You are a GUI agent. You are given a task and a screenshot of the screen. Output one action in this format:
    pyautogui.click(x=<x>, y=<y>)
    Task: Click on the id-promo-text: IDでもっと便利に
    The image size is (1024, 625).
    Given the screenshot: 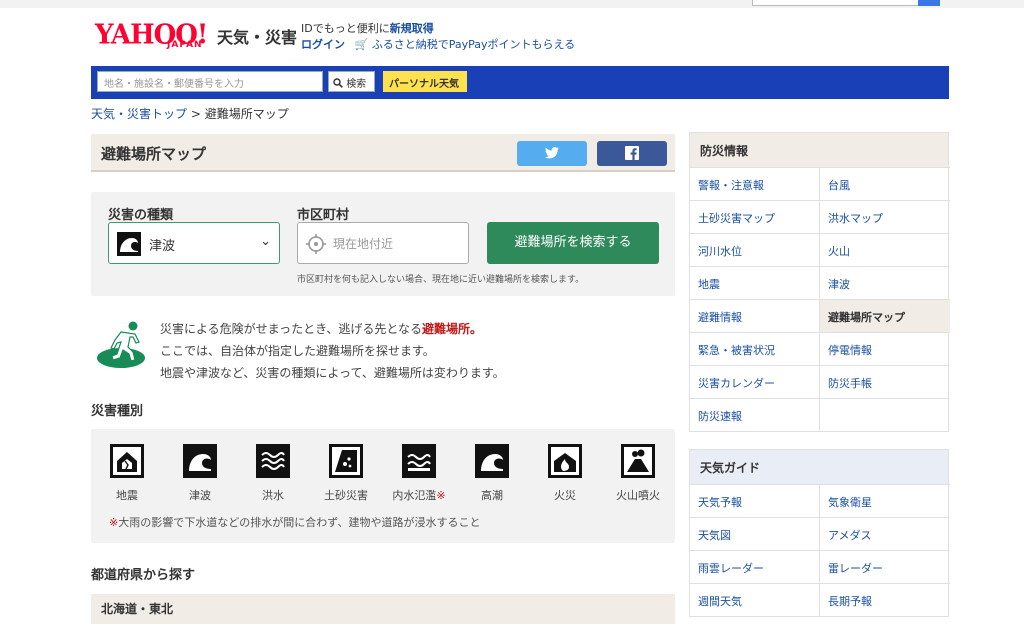 What is the action you would take?
    pyautogui.click(x=345, y=28)
    